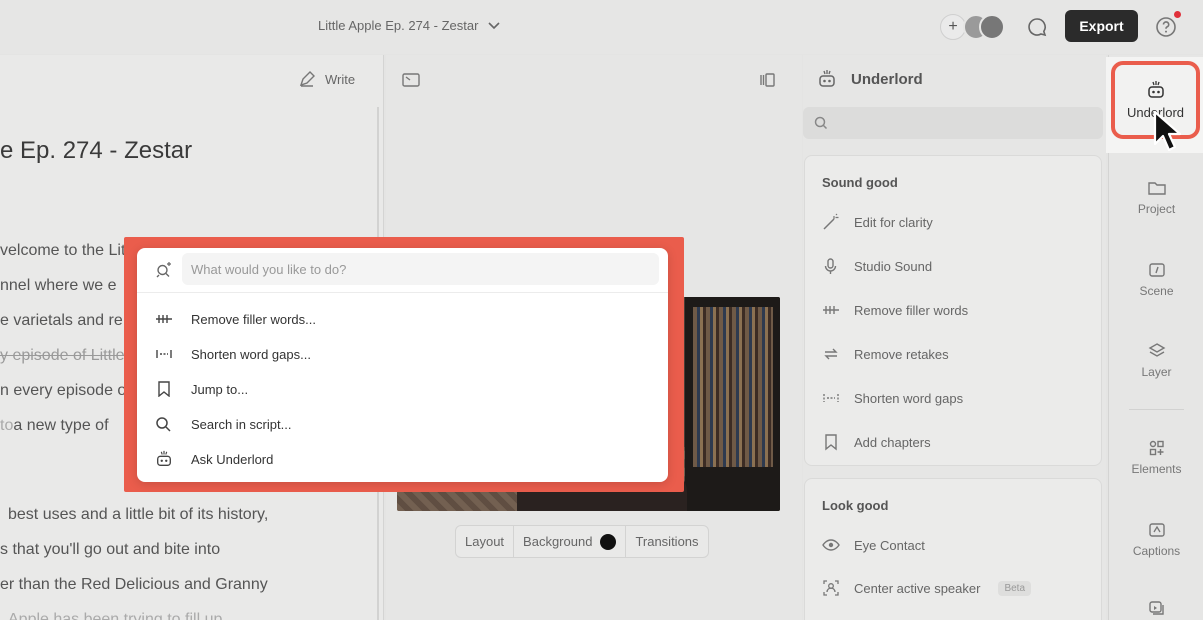 This screenshot has height=620, width=1203. What do you see at coordinates (163, 270) in the screenshot?
I see `ai-prompt-icon` at bounding box center [163, 270].